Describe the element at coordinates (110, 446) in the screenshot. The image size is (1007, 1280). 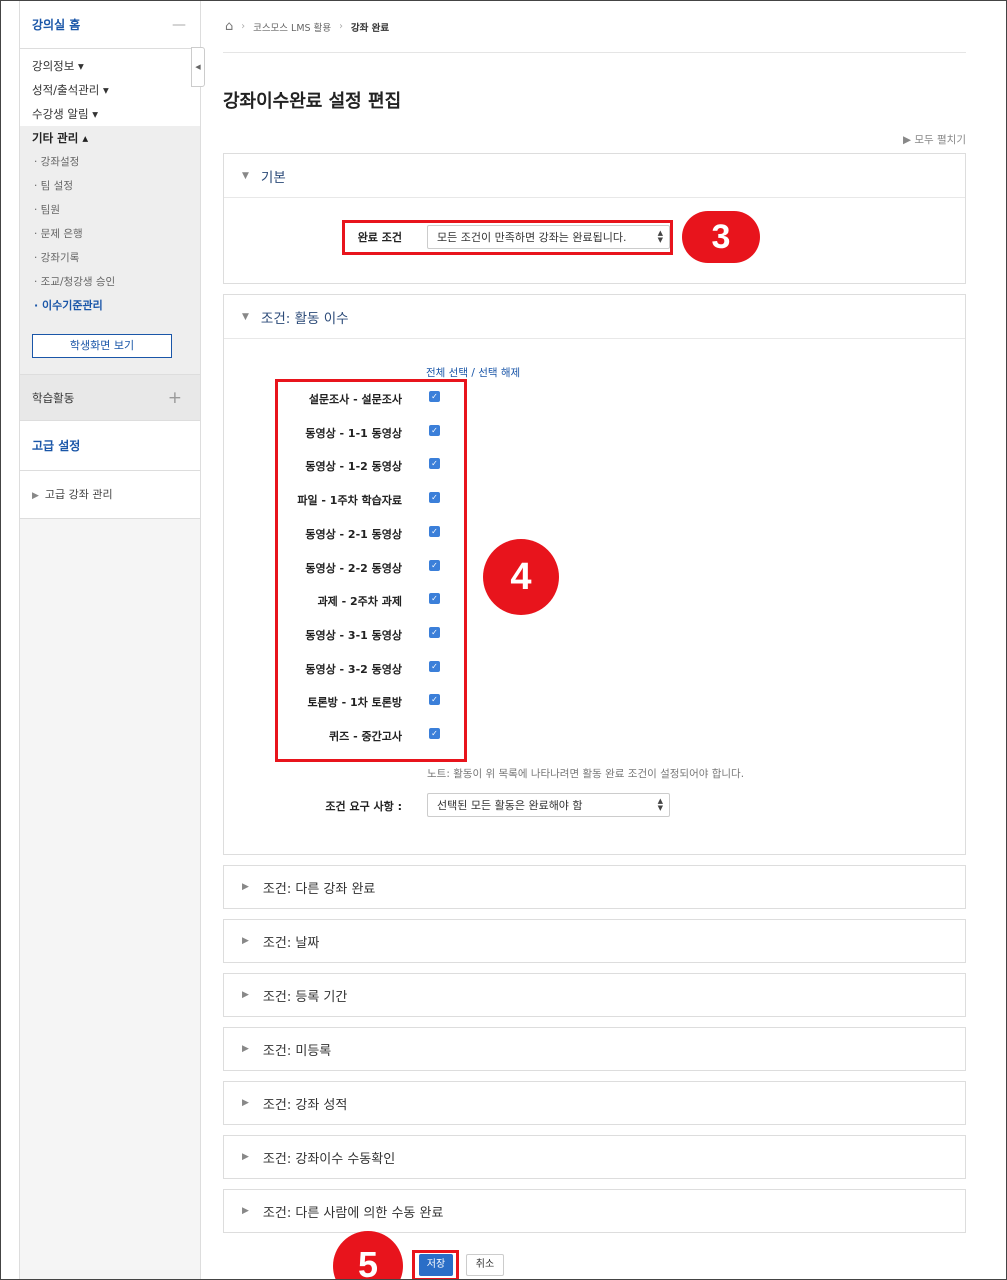
I see `sidebar-advanced: 고급 설정` at that location.